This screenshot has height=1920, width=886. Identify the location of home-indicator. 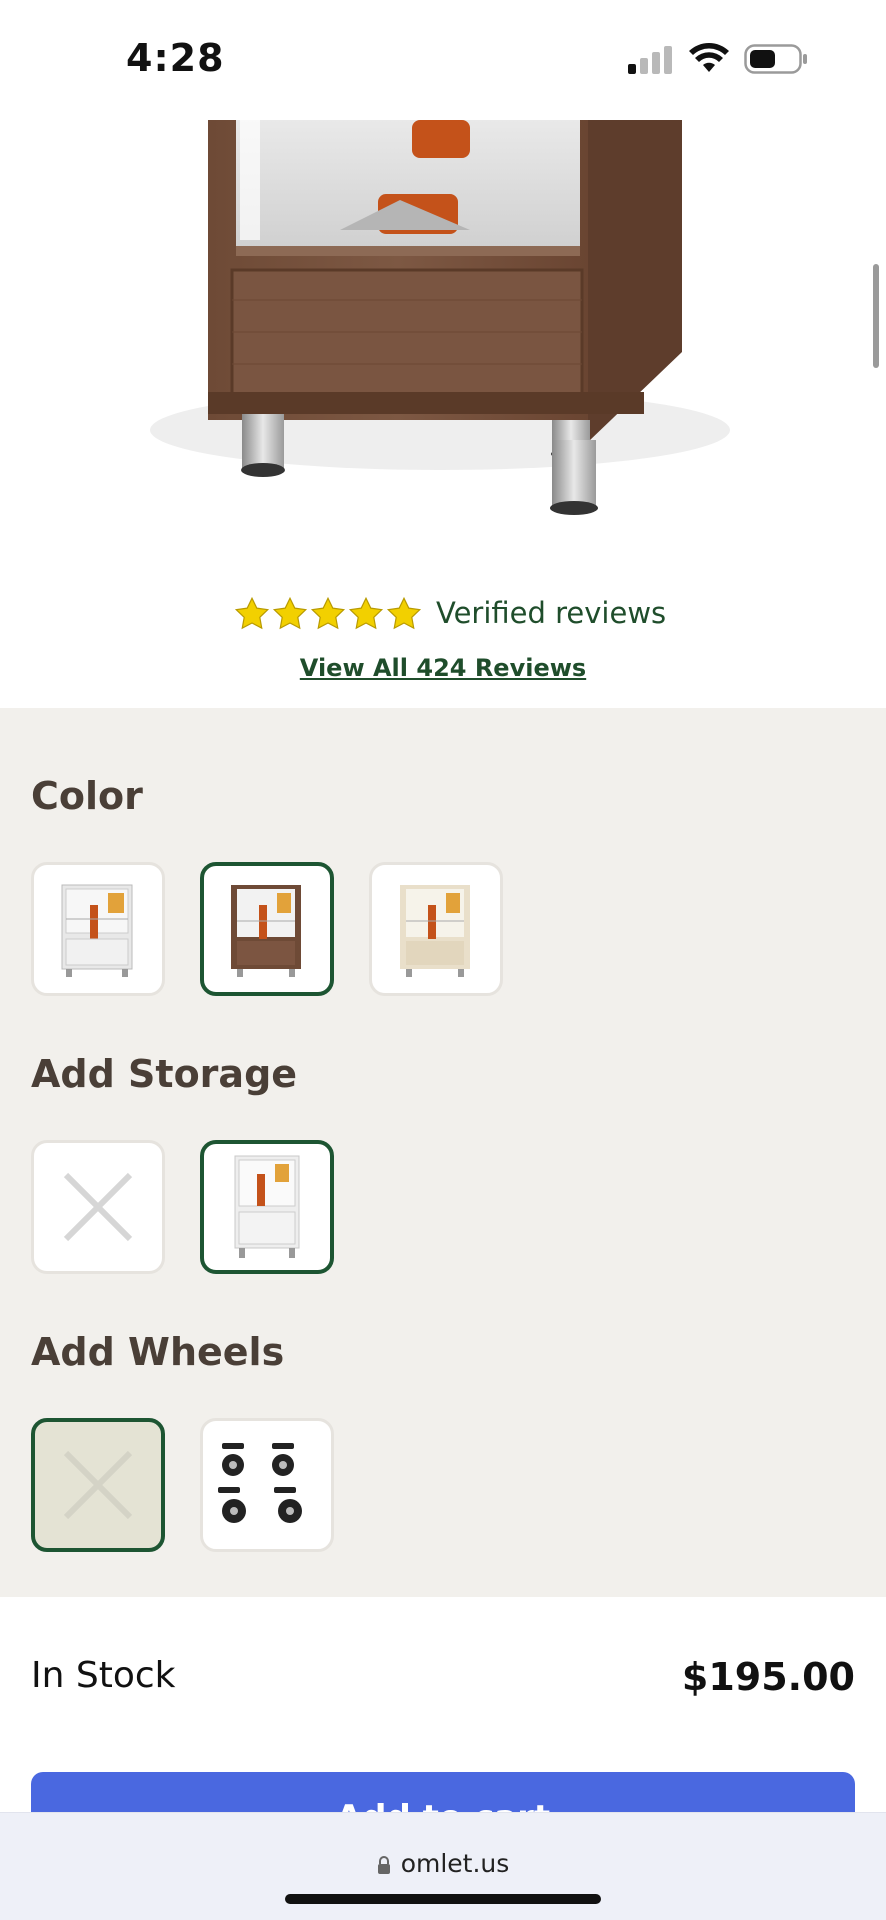
(443, 1899).